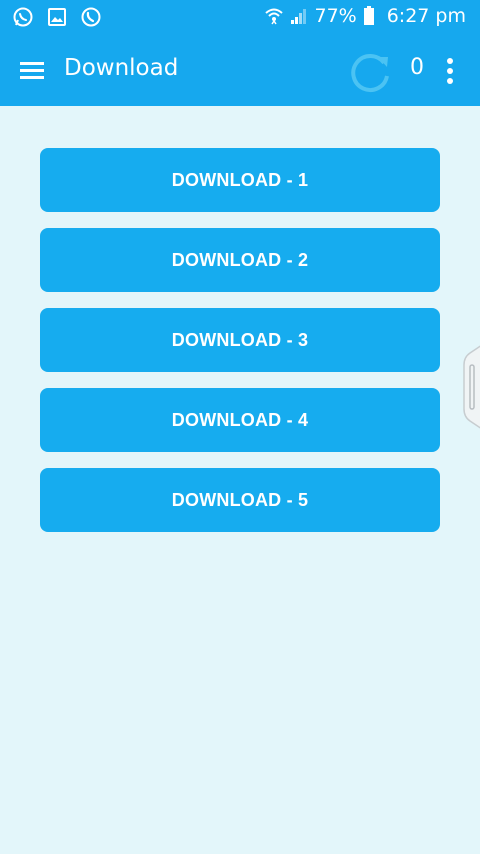  Describe the element at coordinates (417, 67) in the screenshot. I see `download-count: 0` at that location.